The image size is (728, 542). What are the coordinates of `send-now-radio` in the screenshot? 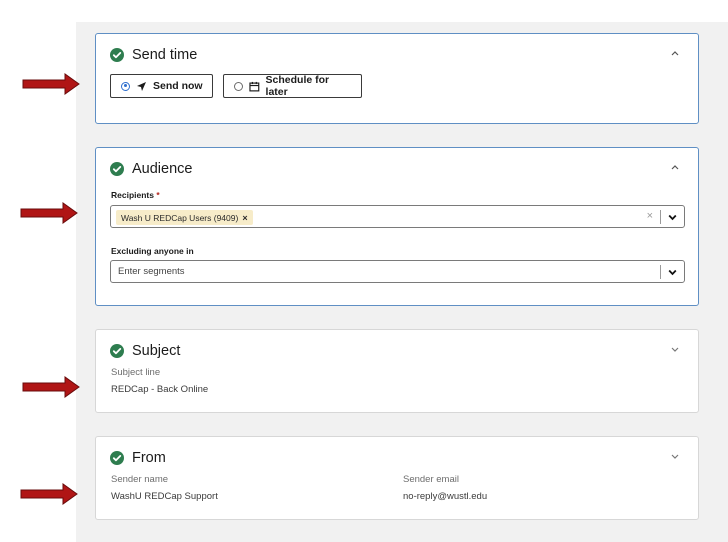 It's located at (125, 86).